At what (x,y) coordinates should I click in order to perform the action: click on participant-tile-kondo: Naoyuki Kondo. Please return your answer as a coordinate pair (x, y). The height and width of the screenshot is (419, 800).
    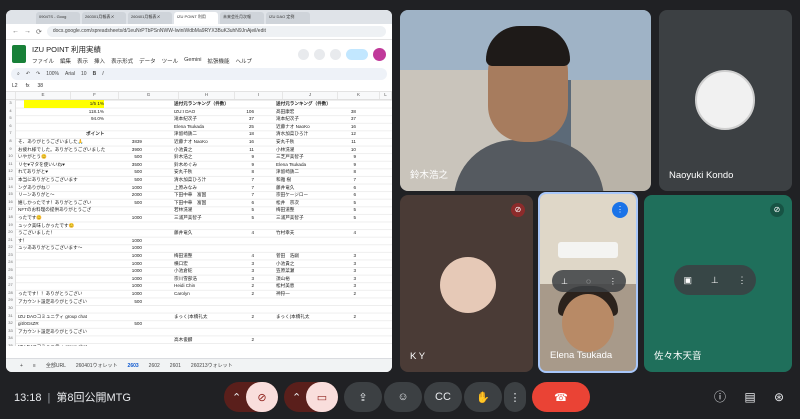
    Looking at the image, I should click on (725, 100).